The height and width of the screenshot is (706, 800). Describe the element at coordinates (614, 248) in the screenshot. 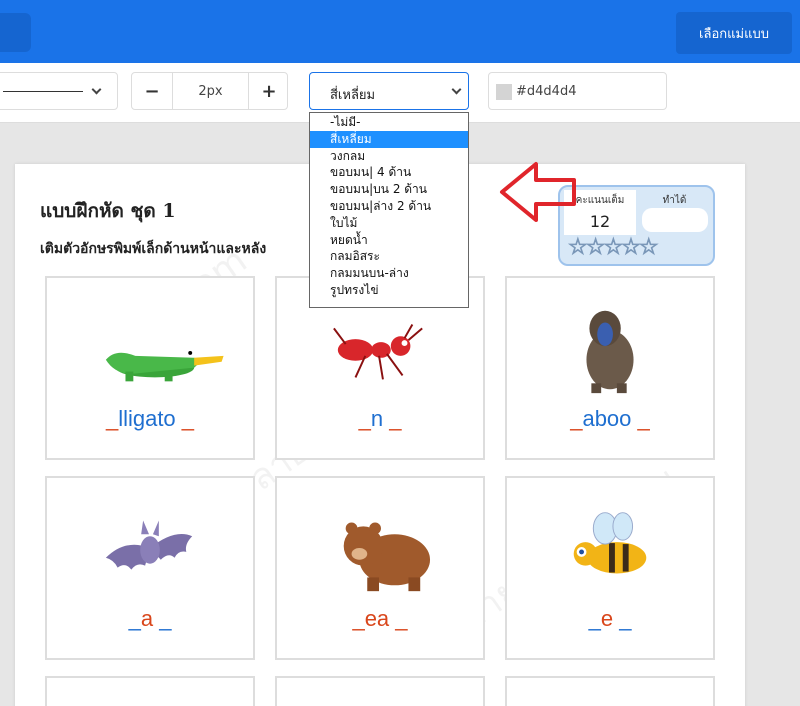

I see `star-rating-icon: ☆☆☆☆☆` at that location.